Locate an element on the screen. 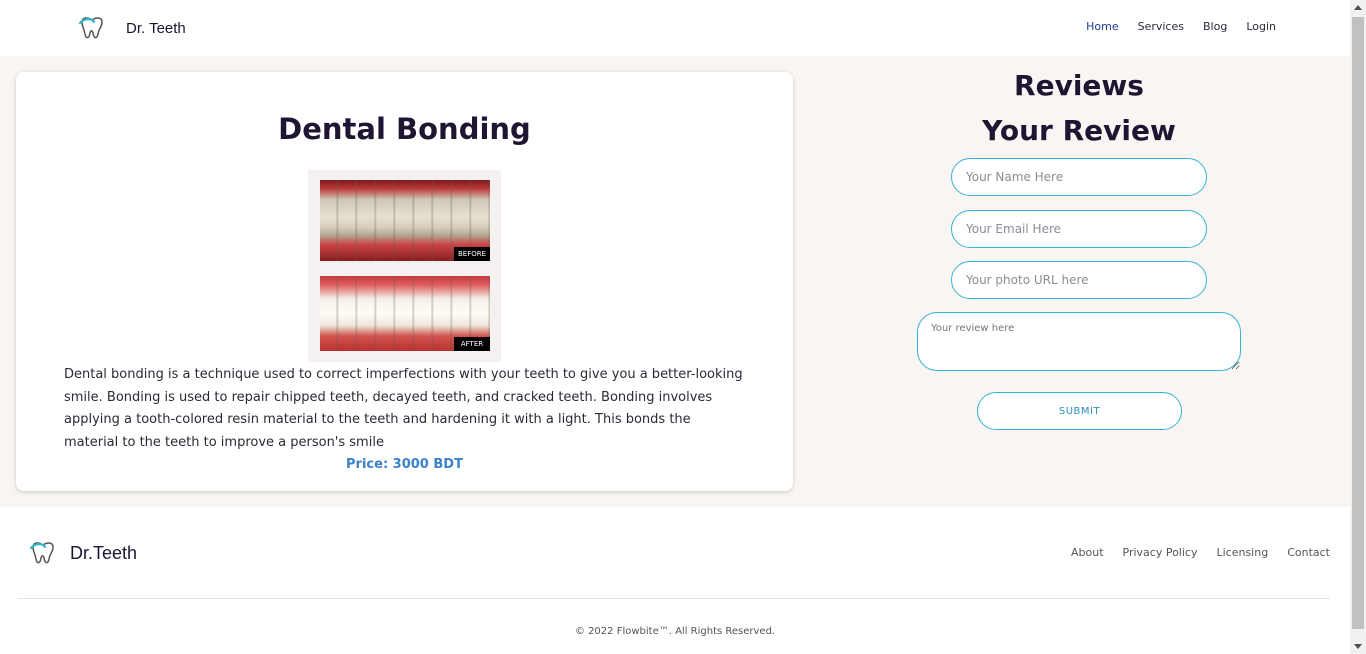  nav-home: Home is located at coordinates (1102, 26).